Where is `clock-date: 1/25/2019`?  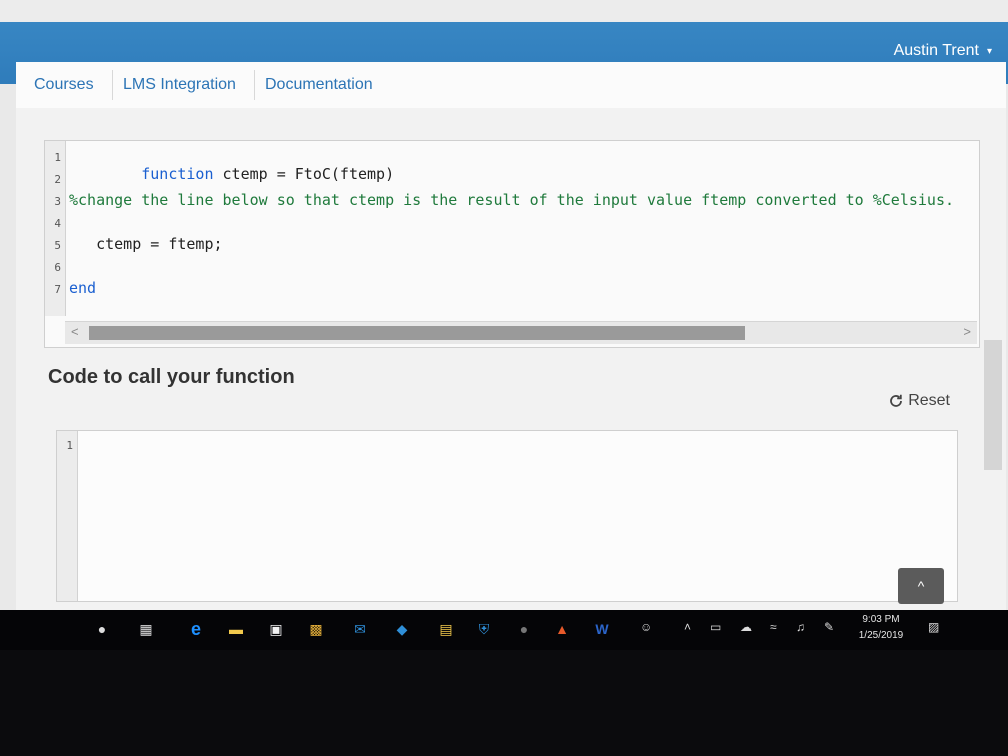 clock-date: 1/25/2019 is located at coordinates (881, 635).